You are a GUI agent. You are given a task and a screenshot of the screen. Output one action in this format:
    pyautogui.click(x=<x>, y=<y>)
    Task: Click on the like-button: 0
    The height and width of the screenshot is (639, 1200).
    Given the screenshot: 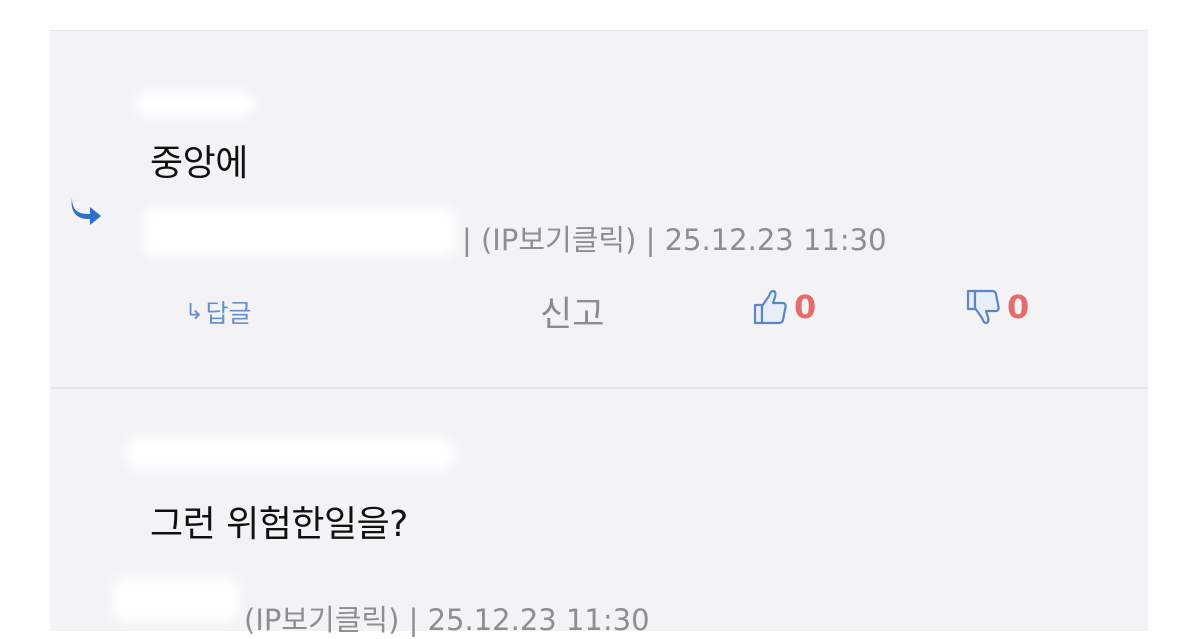 What is the action you would take?
    pyautogui.click(x=784, y=307)
    